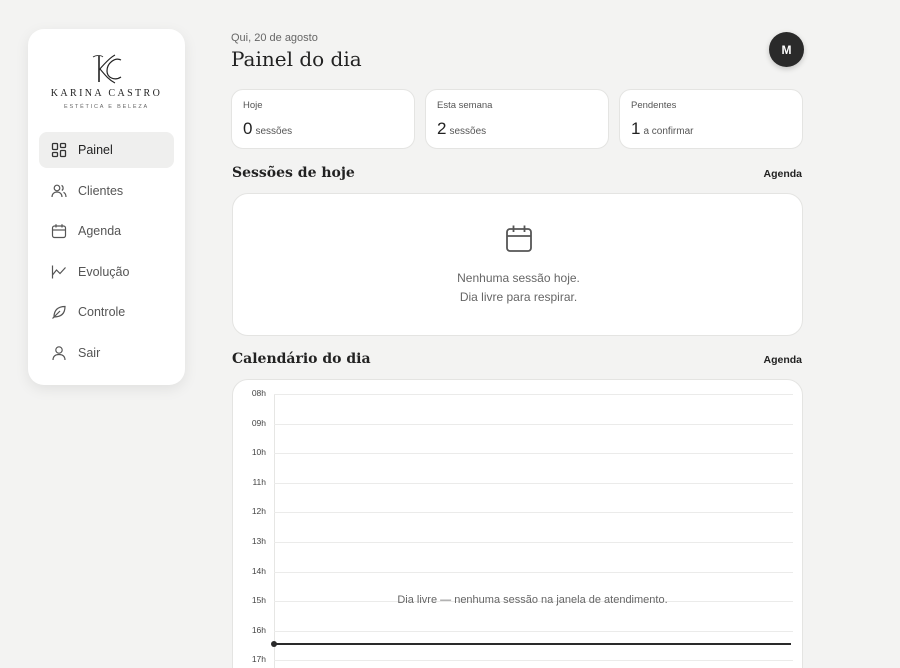  I want to click on sidebar-item-label: Painel, so click(95, 150).